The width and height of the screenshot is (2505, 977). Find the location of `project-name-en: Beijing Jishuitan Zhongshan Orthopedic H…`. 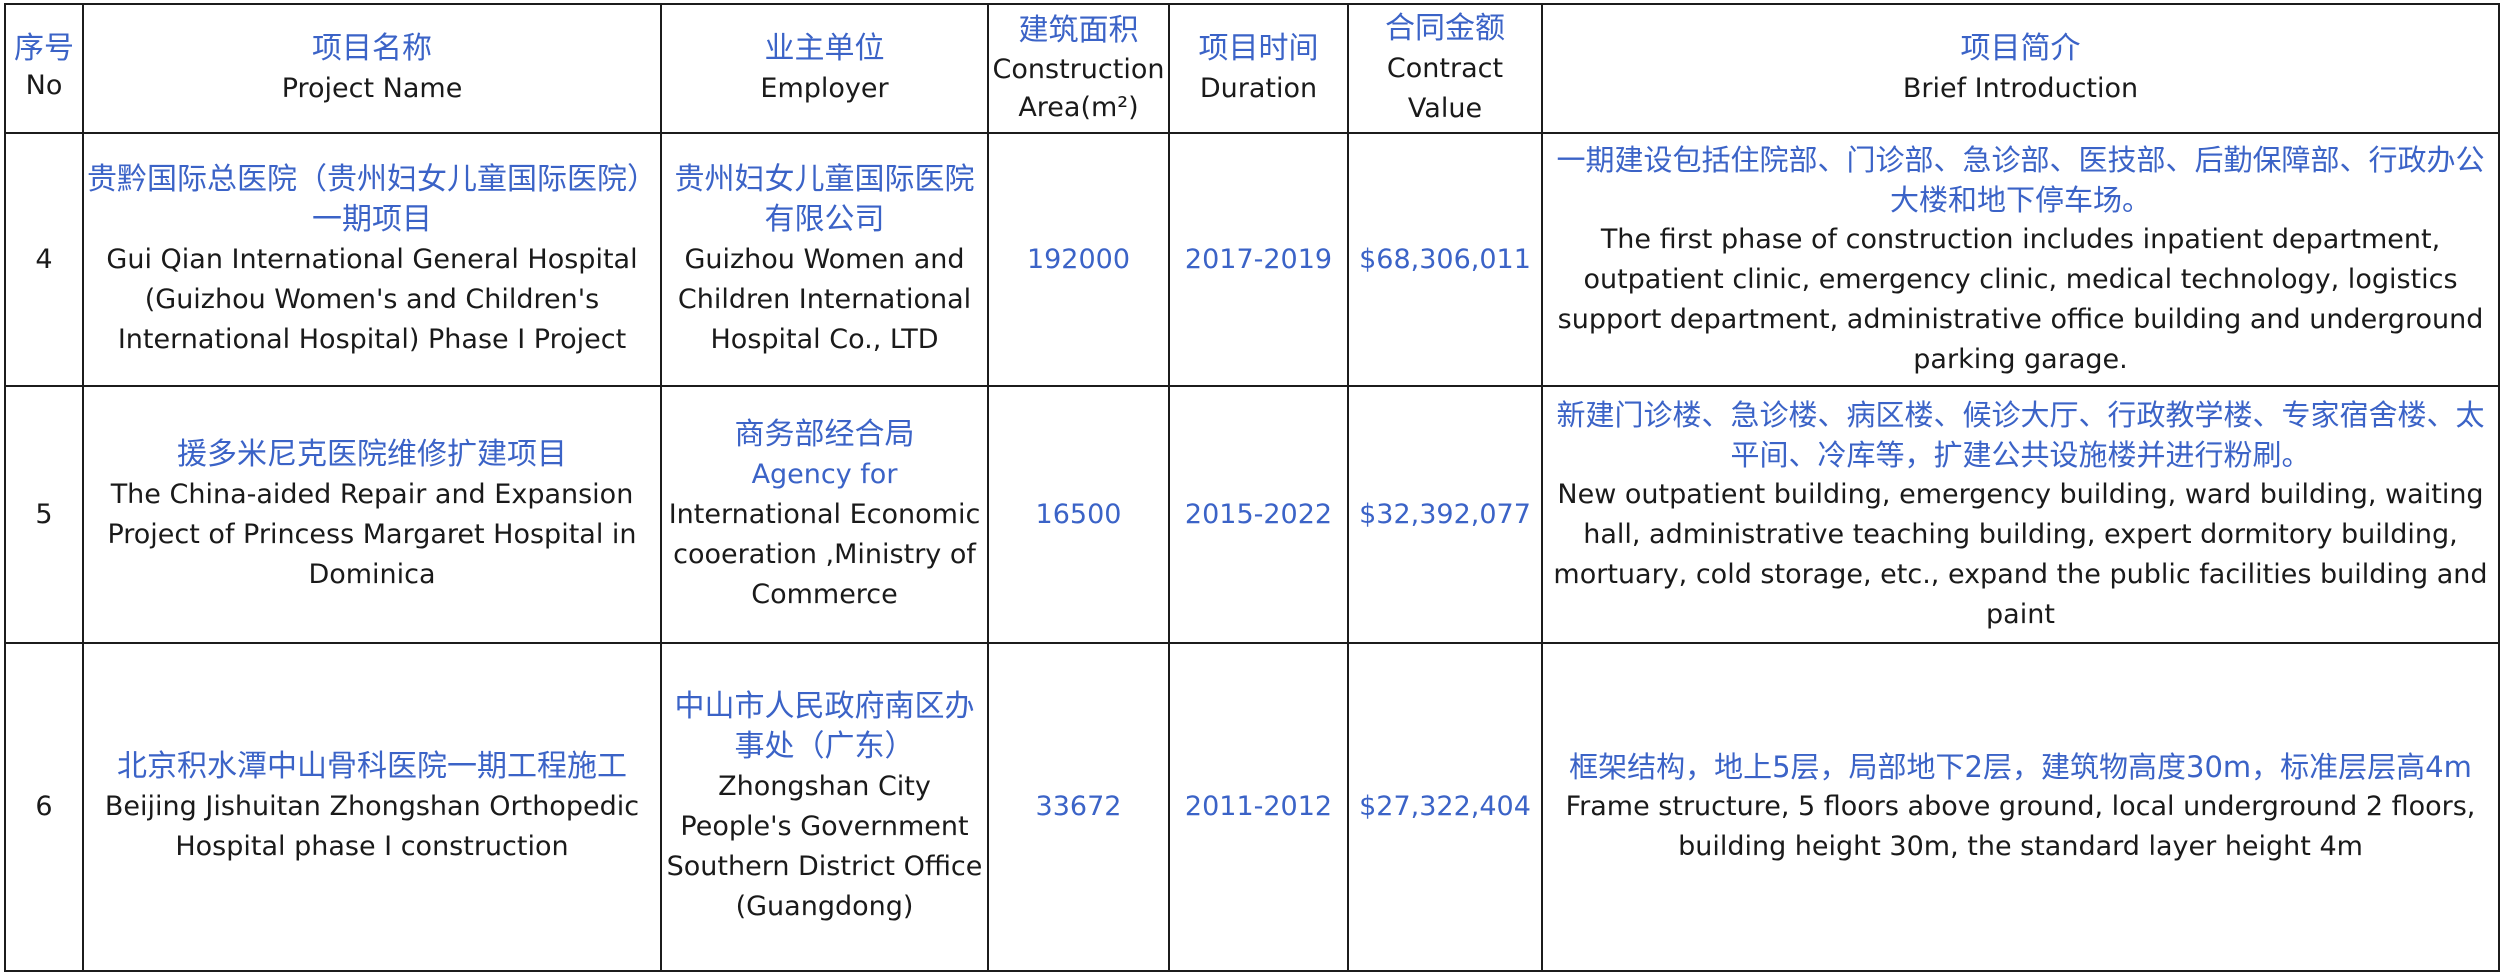

project-name-en: Beijing Jishuitan Zhongshan Orthopedic H… is located at coordinates (372, 826).